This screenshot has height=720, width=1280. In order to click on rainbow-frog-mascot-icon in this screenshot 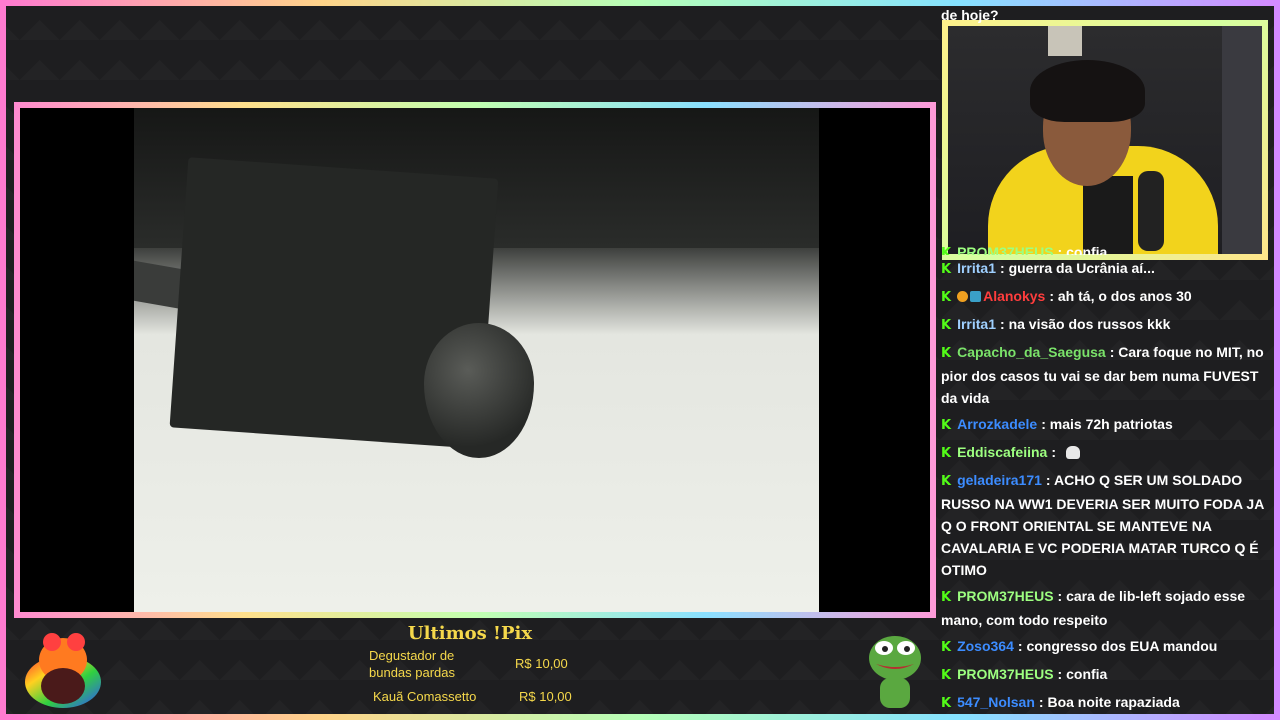, I will do `click(63, 670)`.